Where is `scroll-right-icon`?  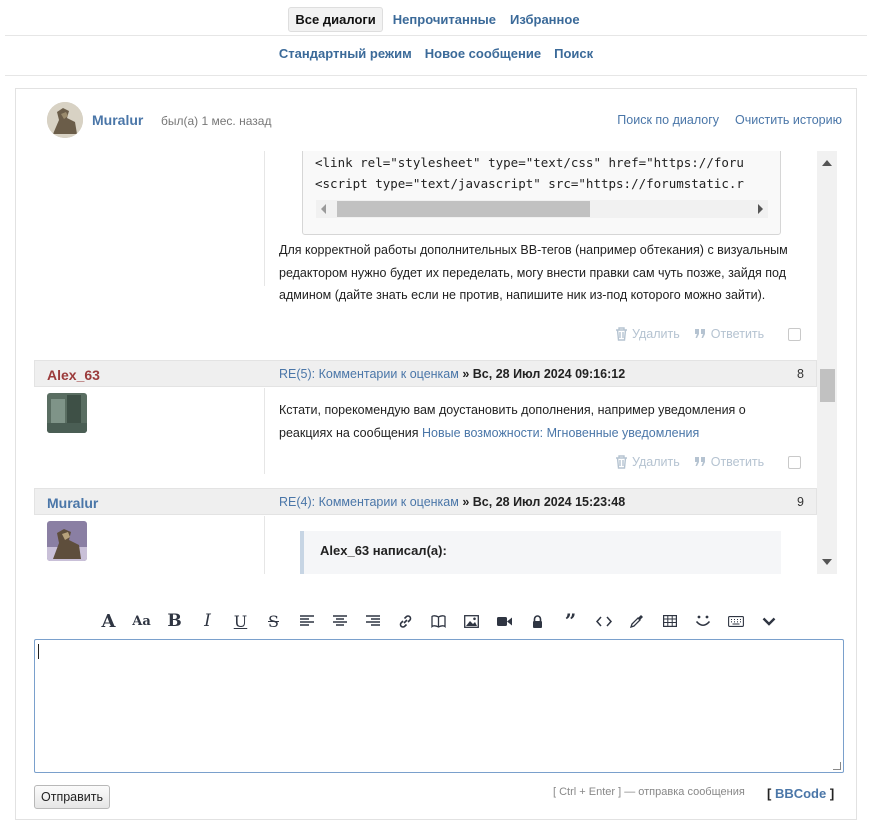 scroll-right-icon is located at coordinates (760, 209).